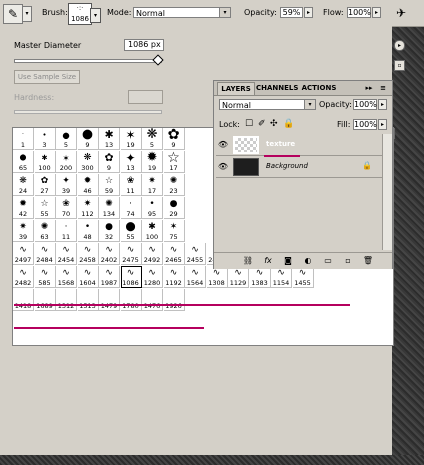  Describe the element at coordinates (47, 77) in the screenshot. I see `use-sample-size-button: Use Sample Size` at that location.